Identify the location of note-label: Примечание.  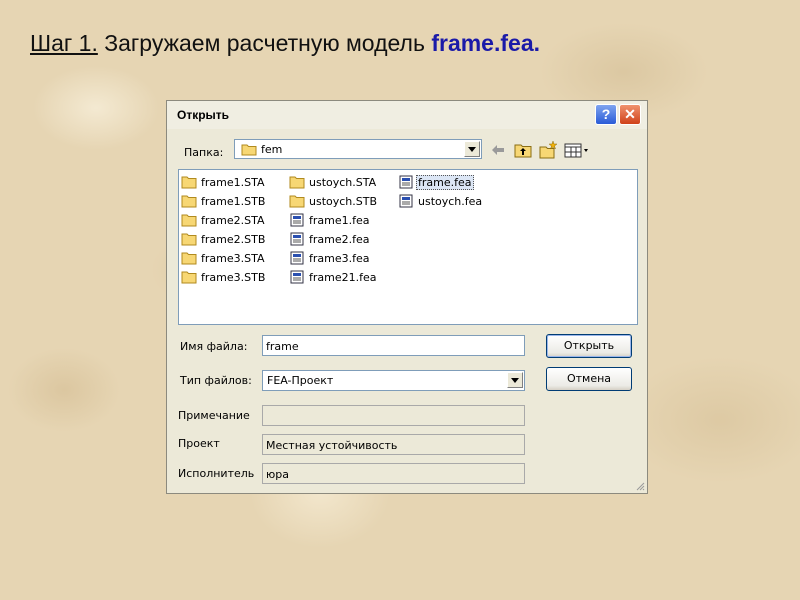
(214, 415).